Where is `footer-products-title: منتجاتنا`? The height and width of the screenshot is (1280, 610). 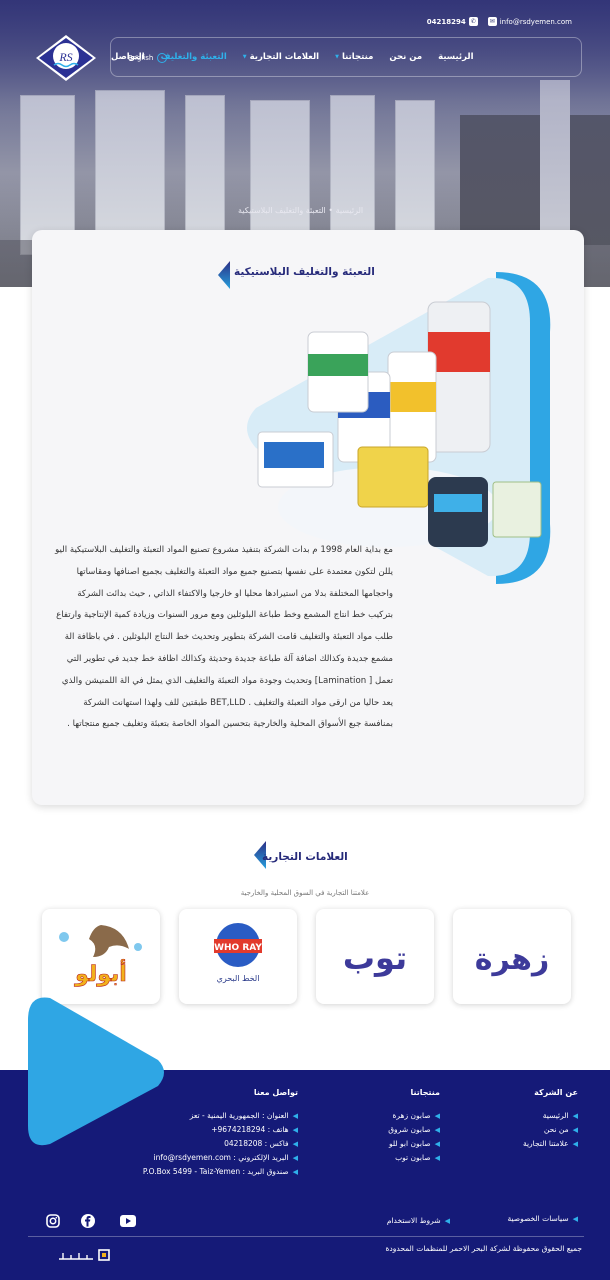
footer-products-title: منتجاتنا is located at coordinates (425, 1092).